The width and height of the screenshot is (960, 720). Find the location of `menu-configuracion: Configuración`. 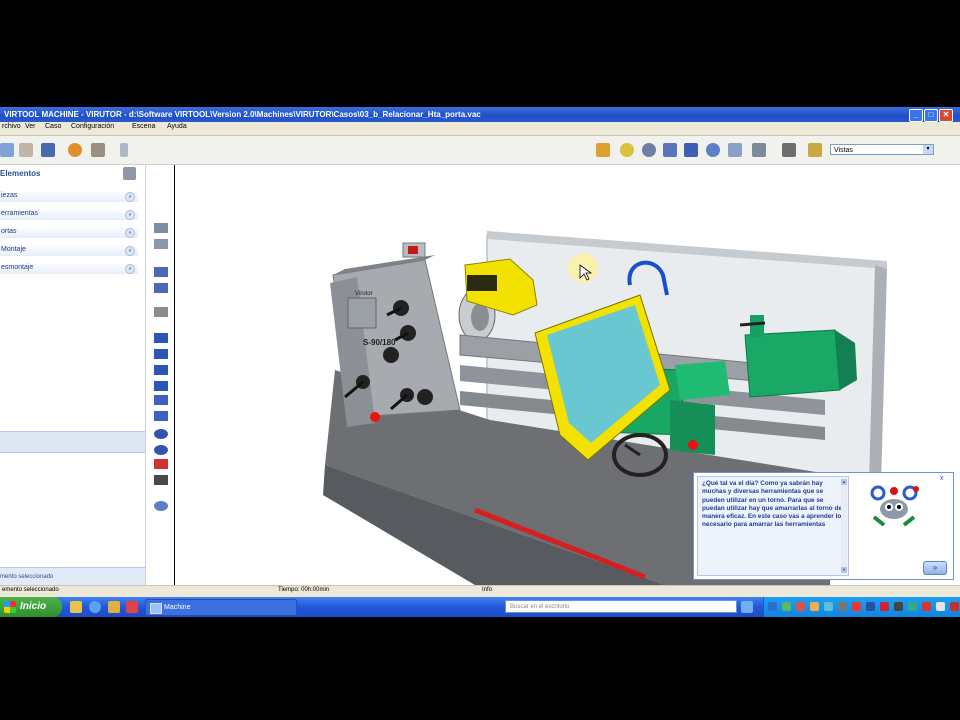

menu-configuracion: Configuración is located at coordinates (92, 126).